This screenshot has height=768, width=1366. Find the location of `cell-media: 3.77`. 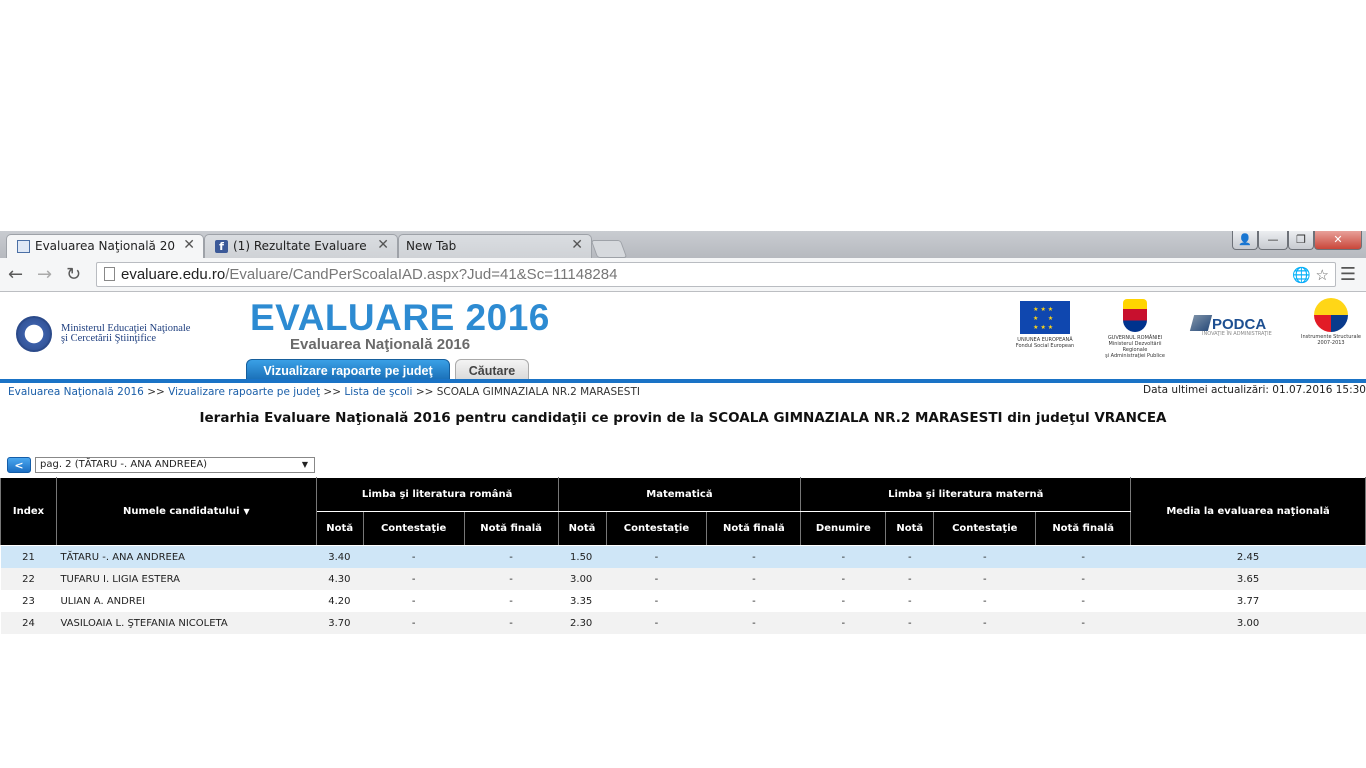

cell-media: 3.77 is located at coordinates (1248, 601).